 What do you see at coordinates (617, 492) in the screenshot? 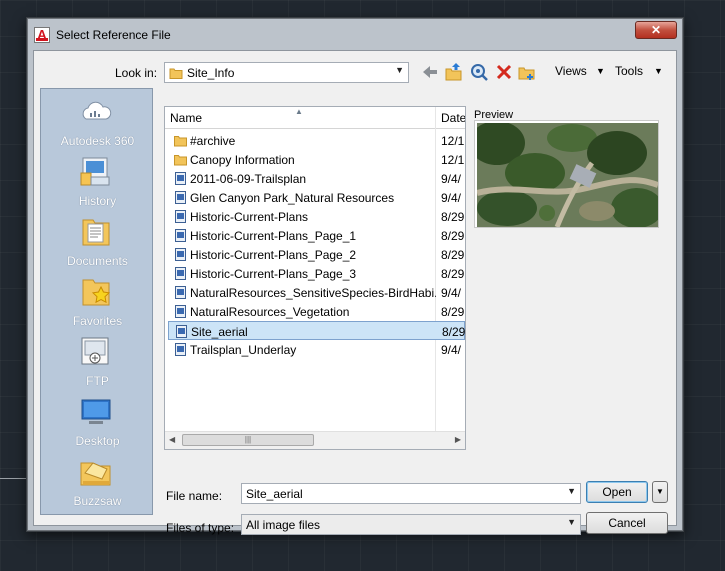
I see `open-button: Open` at bounding box center [617, 492].